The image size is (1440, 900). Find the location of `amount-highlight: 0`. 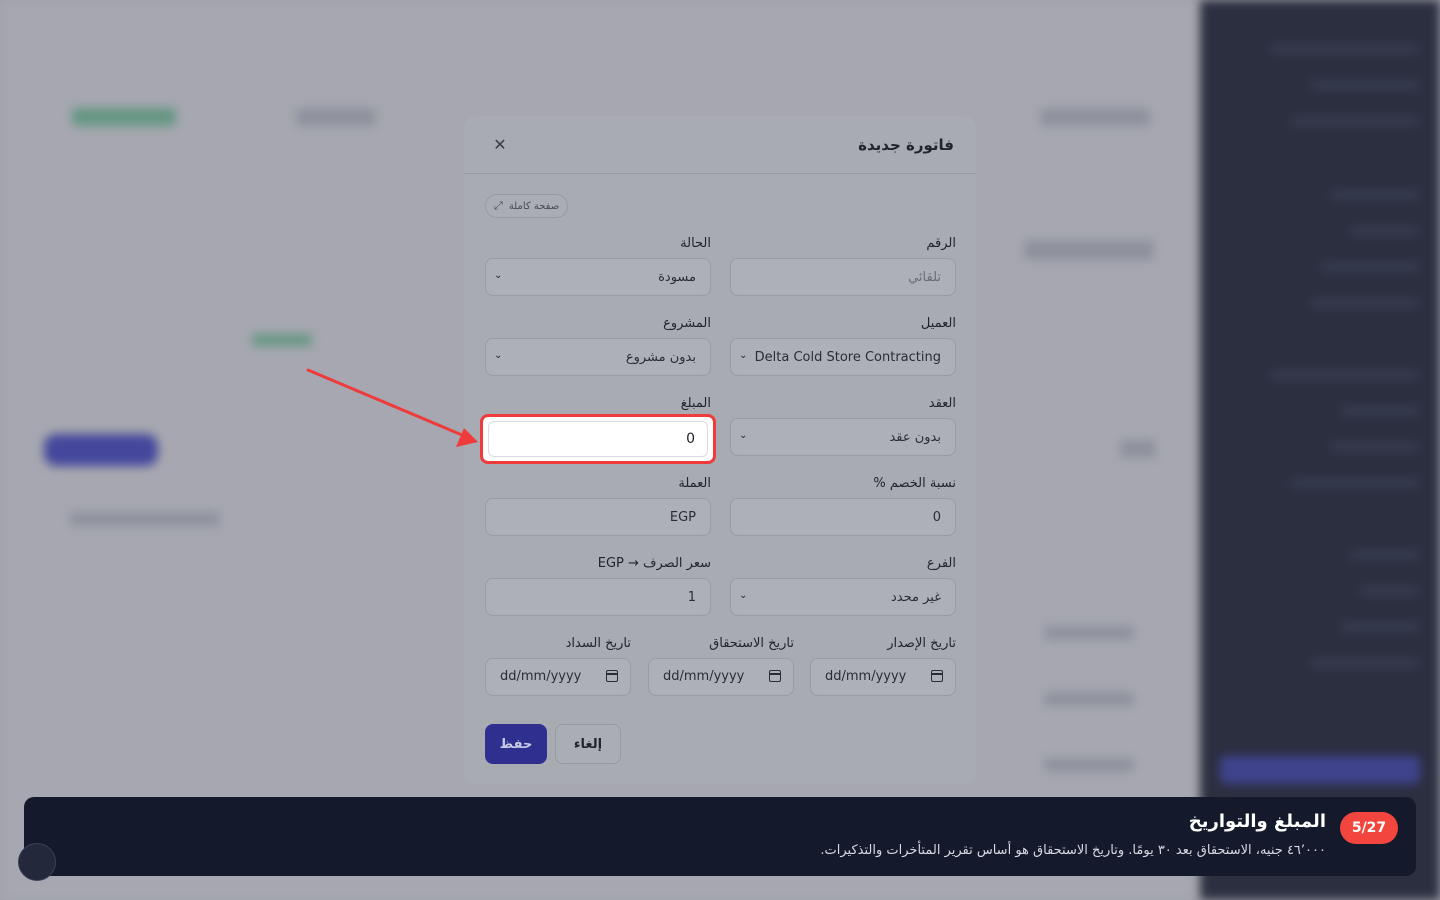

amount-highlight: 0 is located at coordinates (598, 439).